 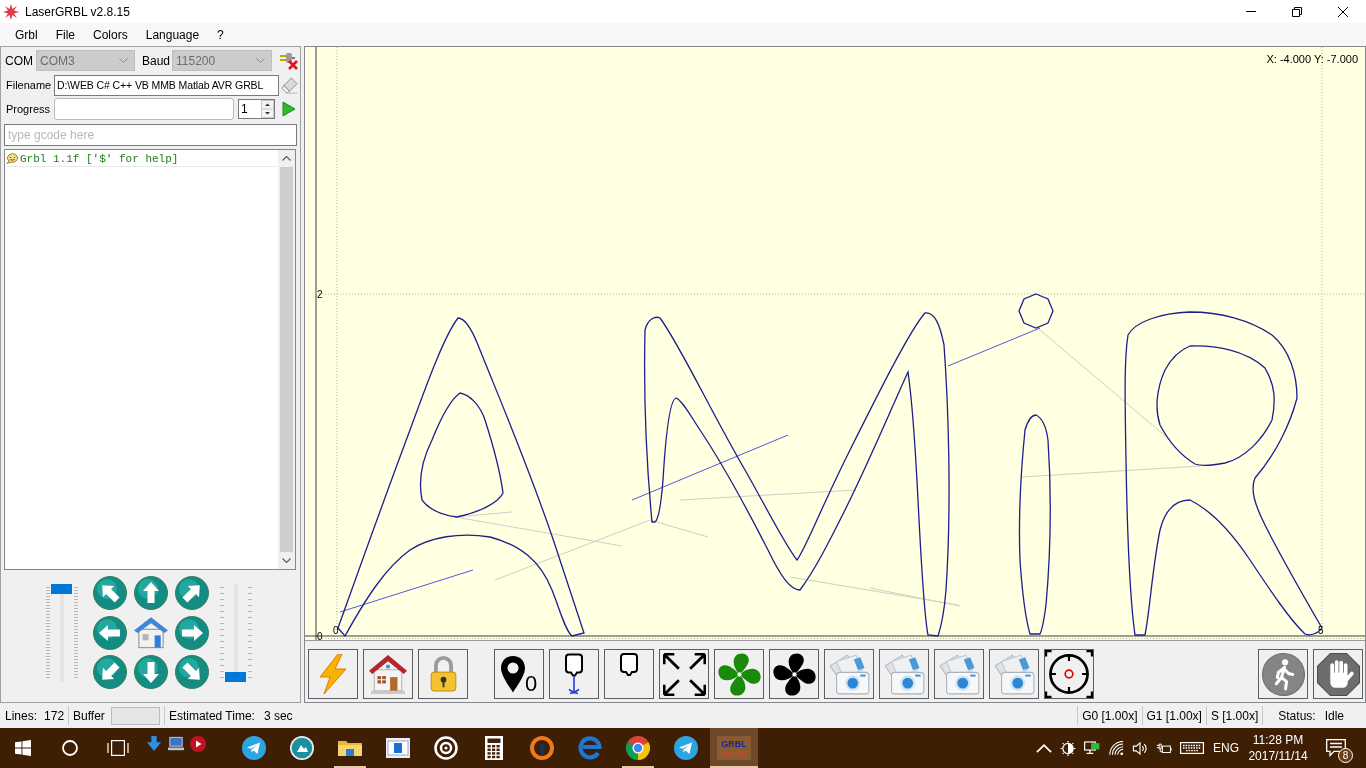 I want to click on calculator-icon, so click(x=494, y=748).